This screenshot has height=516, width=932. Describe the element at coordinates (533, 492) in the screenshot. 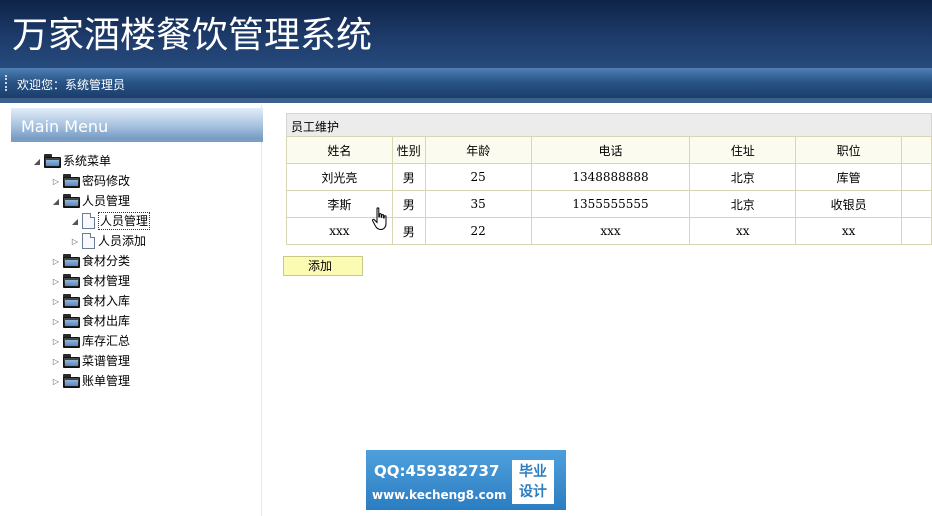

I see `watermark-badge-line2: 设计` at that location.